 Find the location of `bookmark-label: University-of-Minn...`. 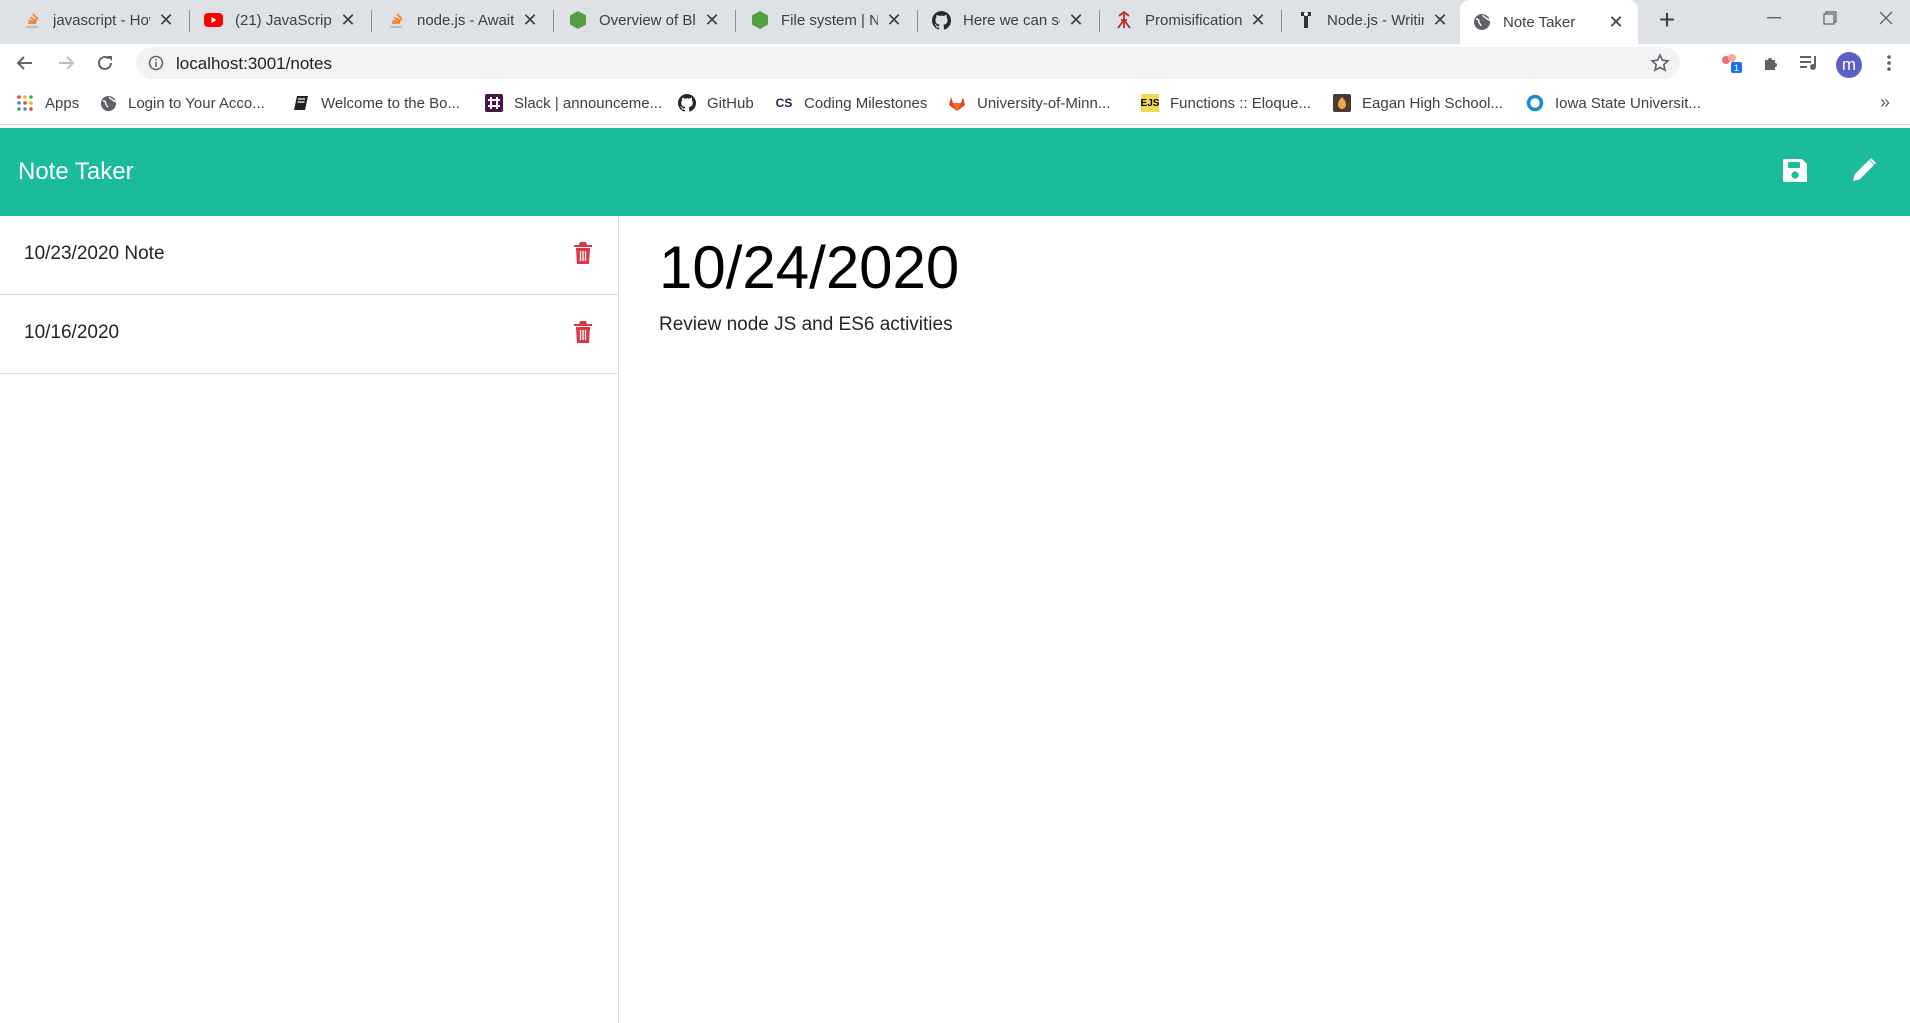

bookmark-label: University-of-Minn... is located at coordinates (1044, 103).